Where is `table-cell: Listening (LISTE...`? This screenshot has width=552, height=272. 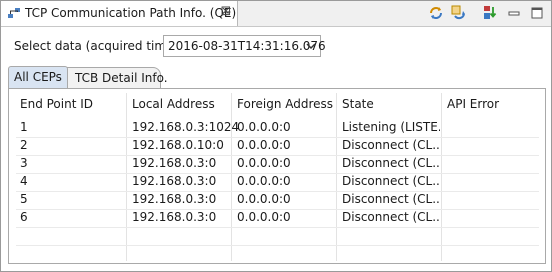 table-cell: Listening (LISTE... is located at coordinates (391, 129).